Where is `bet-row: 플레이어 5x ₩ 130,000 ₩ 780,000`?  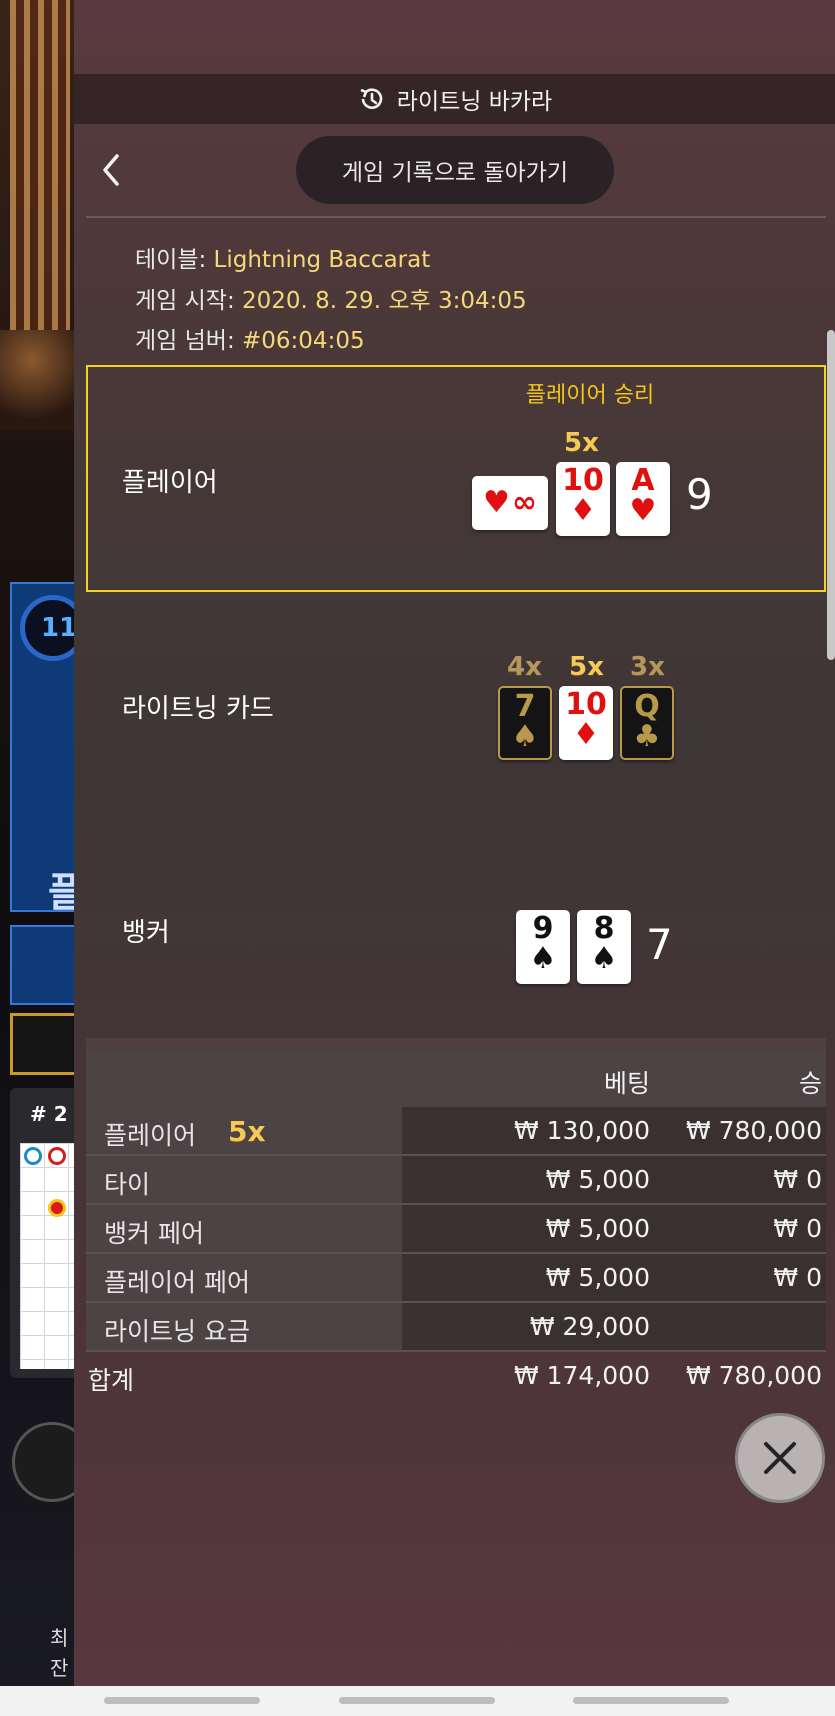
bet-row: 플레이어 5x ₩ 130,000 ₩ 780,000 is located at coordinates (456, 1131).